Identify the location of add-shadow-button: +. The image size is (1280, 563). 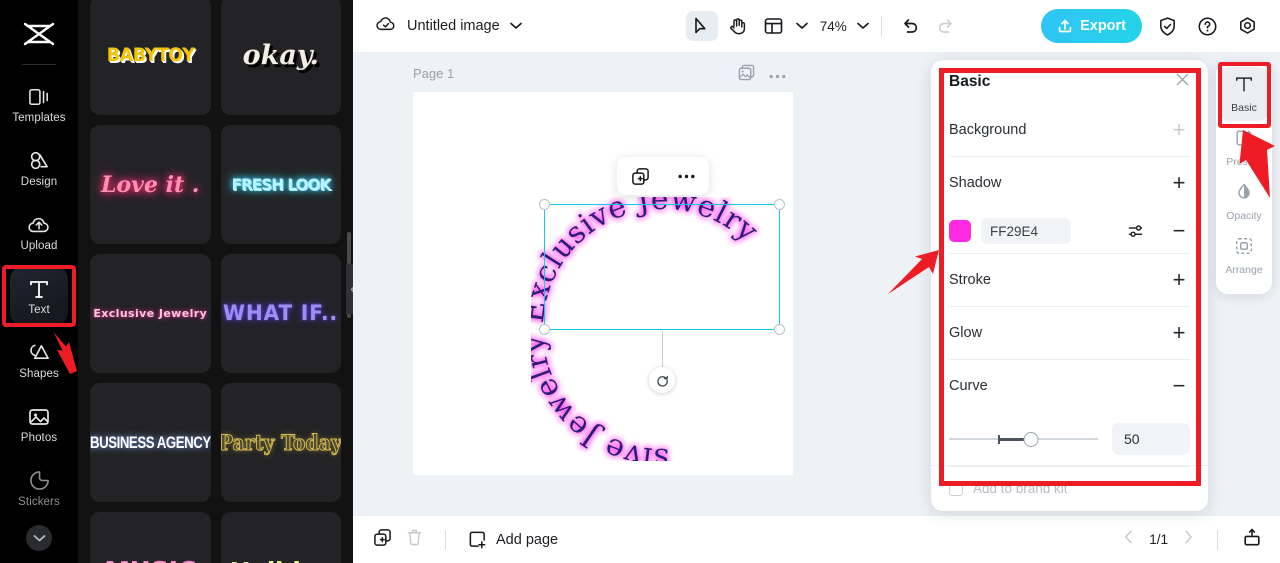
(1179, 183).